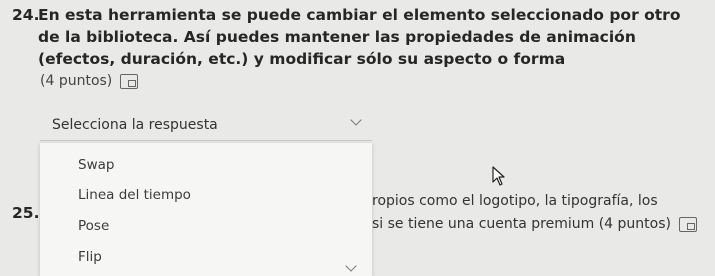 Image resolution: width=715 pixels, height=276 pixels. What do you see at coordinates (76, 81) in the screenshot?
I see `points-label: (4 puntos)` at bounding box center [76, 81].